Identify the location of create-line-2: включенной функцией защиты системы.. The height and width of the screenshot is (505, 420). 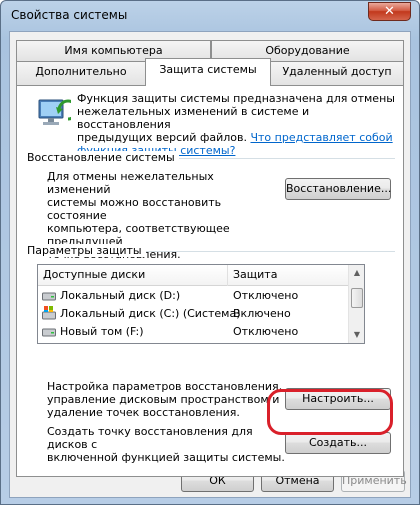
(166, 457).